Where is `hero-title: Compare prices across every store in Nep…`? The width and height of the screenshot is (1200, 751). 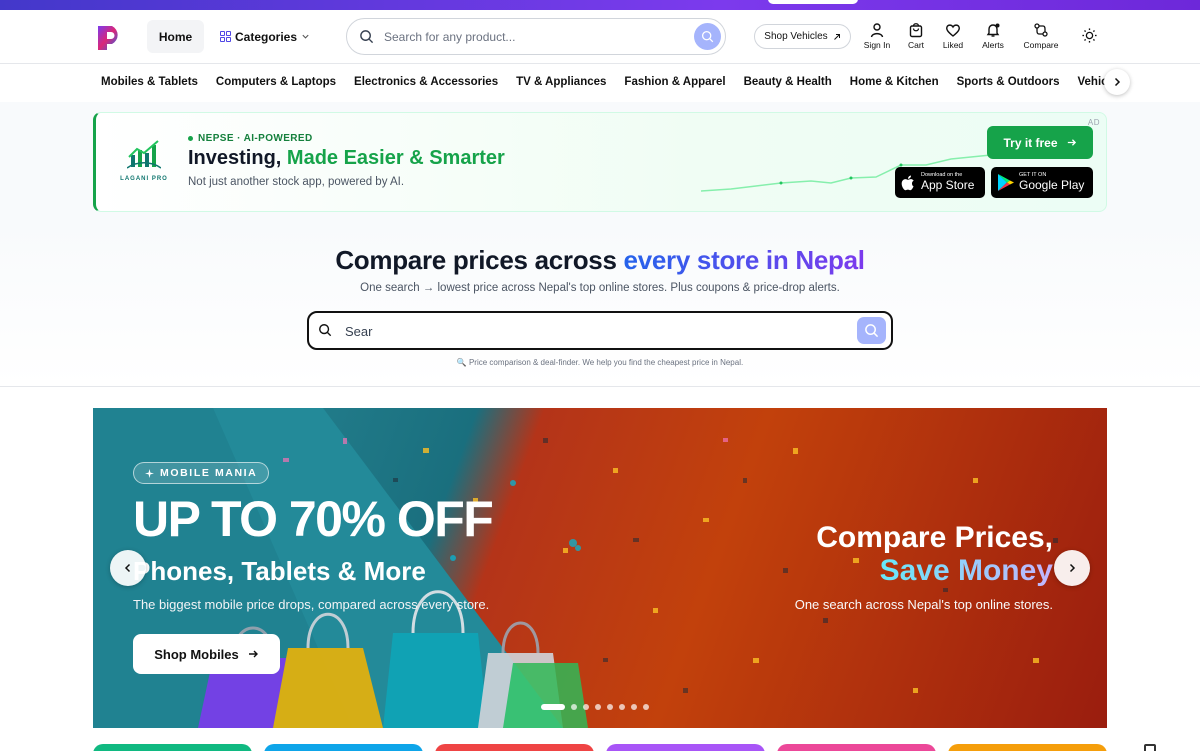 hero-title: Compare prices across every store in Nep… is located at coordinates (600, 260).